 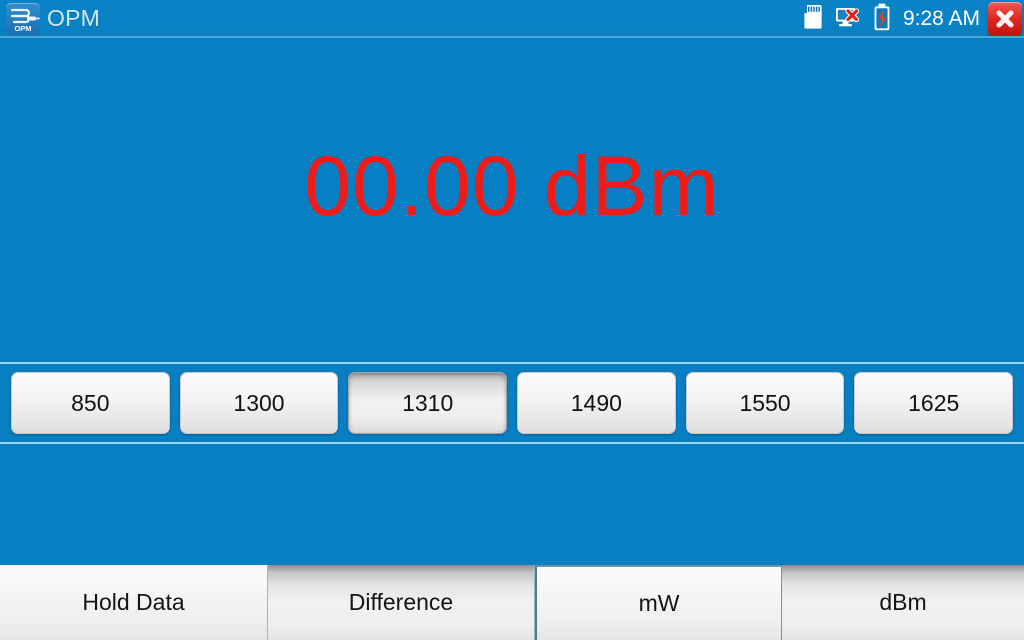 I want to click on network-disconnected-icon, so click(x=848, y=19).